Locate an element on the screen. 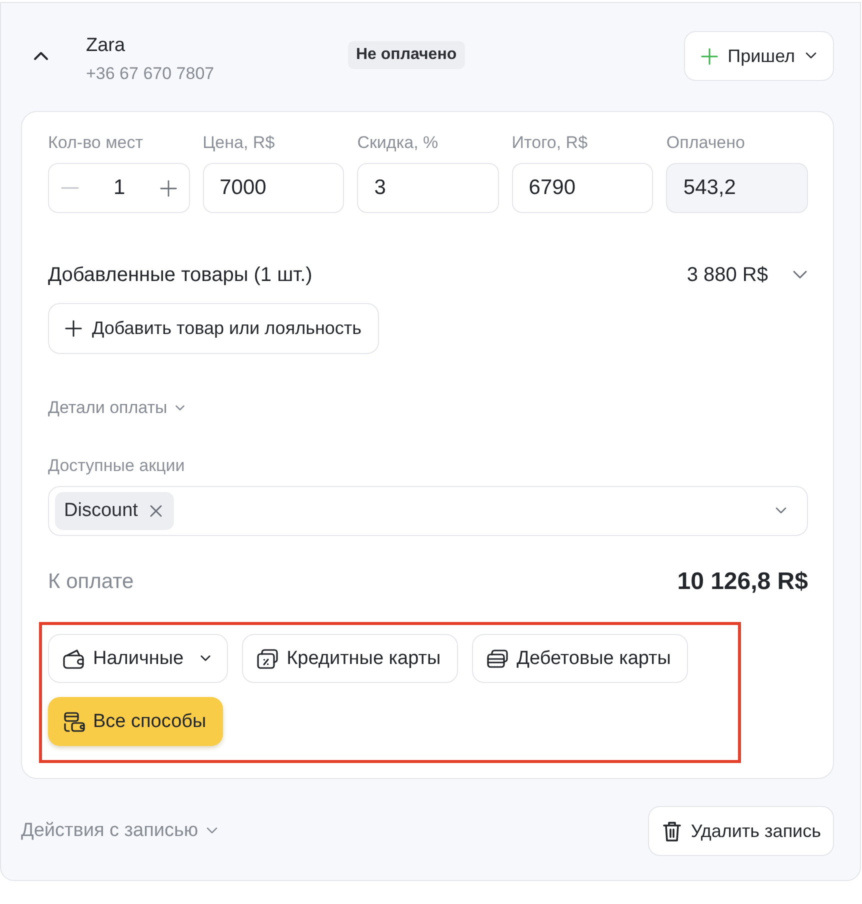  field-label: Кол-во мест is located at coordinates (96, 143).